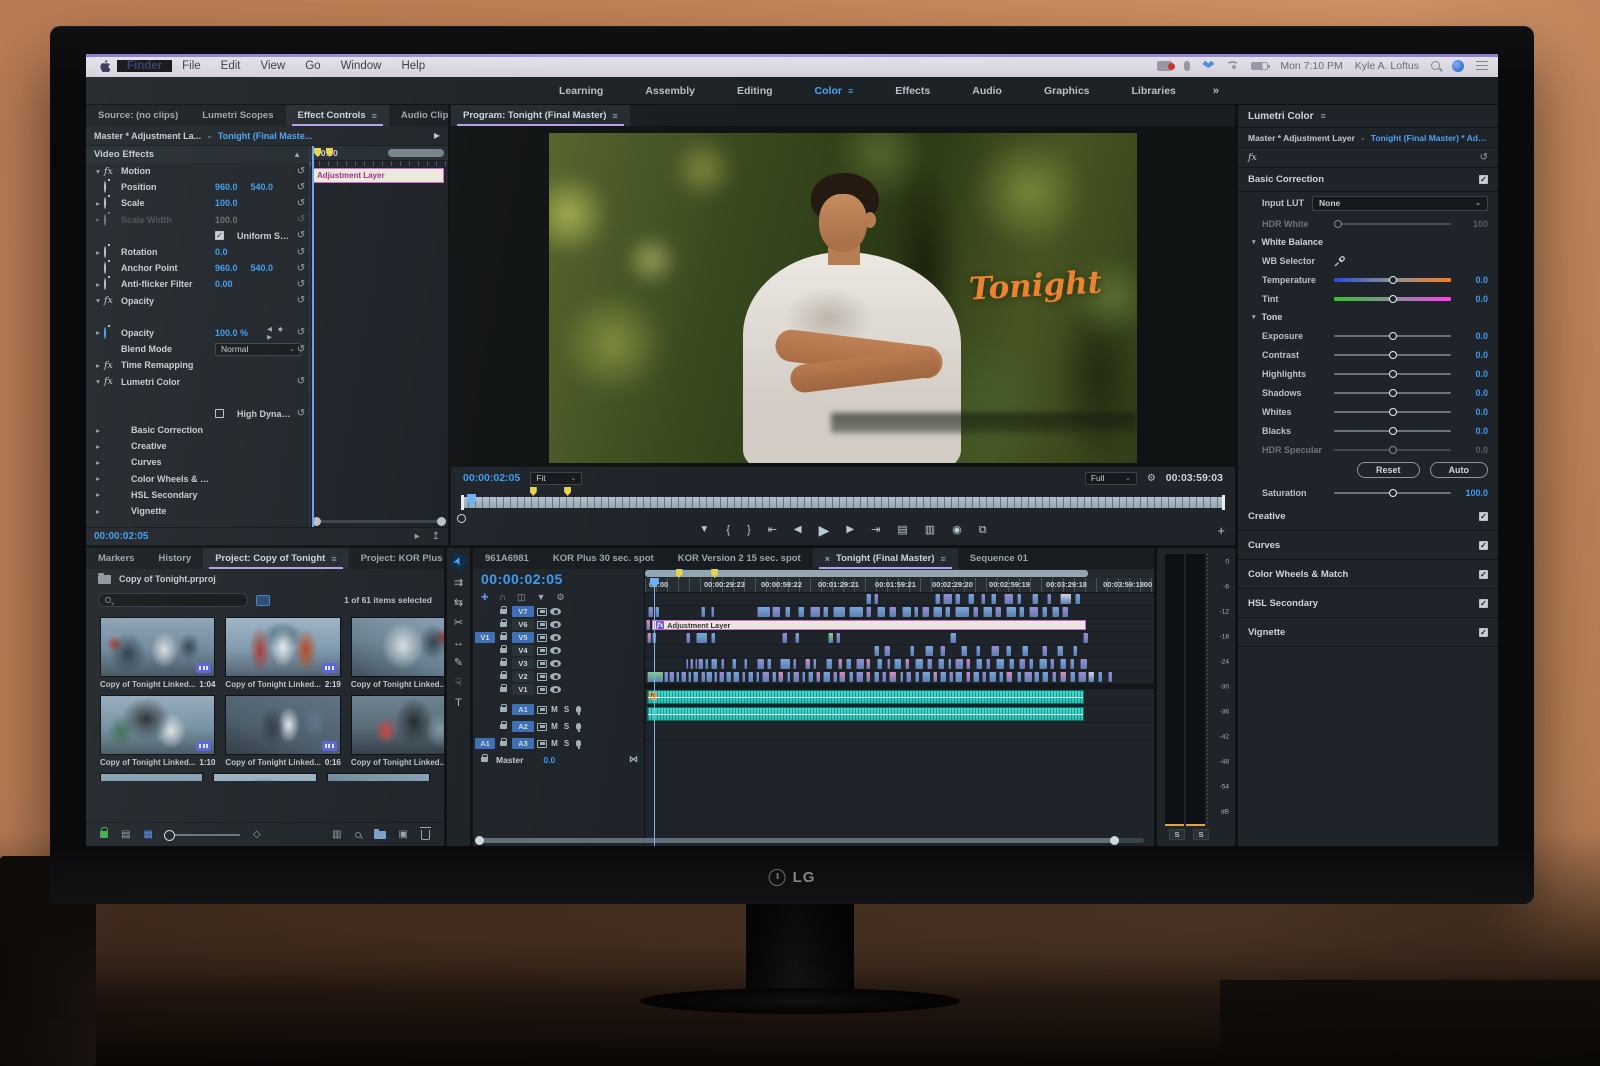 The width and height of the screenshot is (1600, 1066). Describe the element at coordinates (728, 530) in the screenshot. I see `mark-in-icon: {` at that location.